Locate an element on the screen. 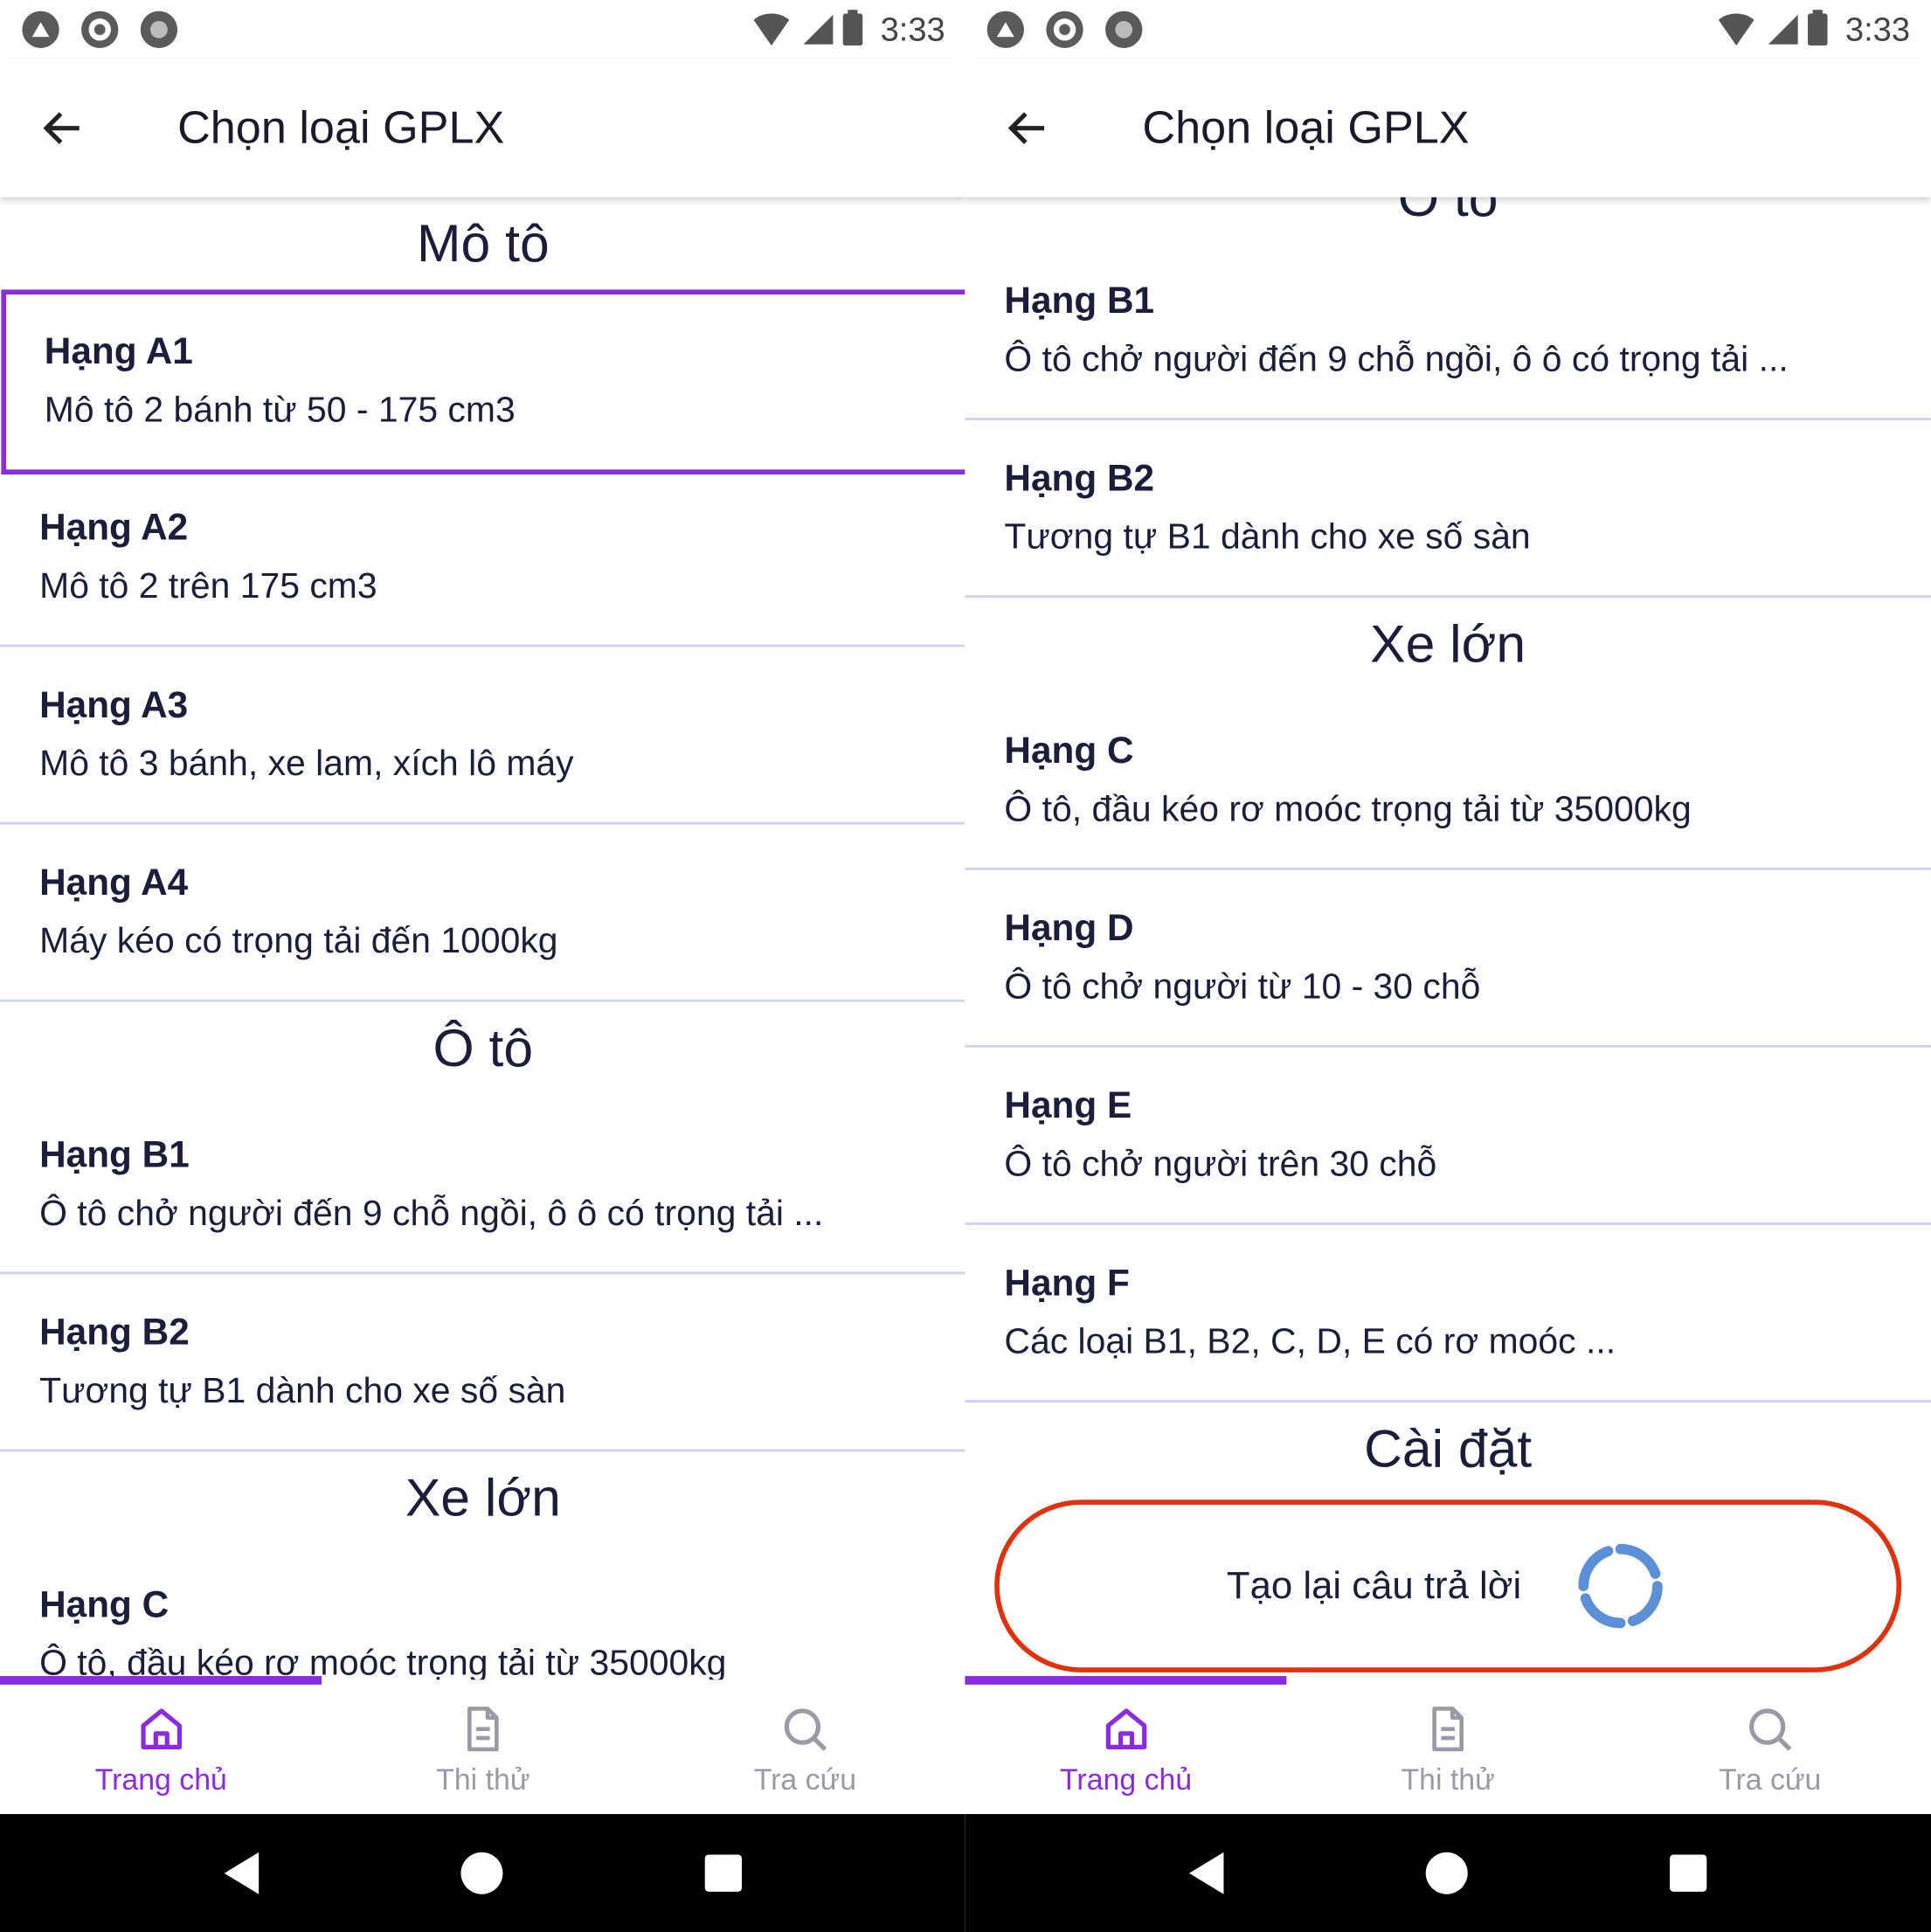 The image size is (1931, 1932). item-desc: Mô tô 2 bánh từ 50 - 175 cm3 is located at coordinates (280, 410).